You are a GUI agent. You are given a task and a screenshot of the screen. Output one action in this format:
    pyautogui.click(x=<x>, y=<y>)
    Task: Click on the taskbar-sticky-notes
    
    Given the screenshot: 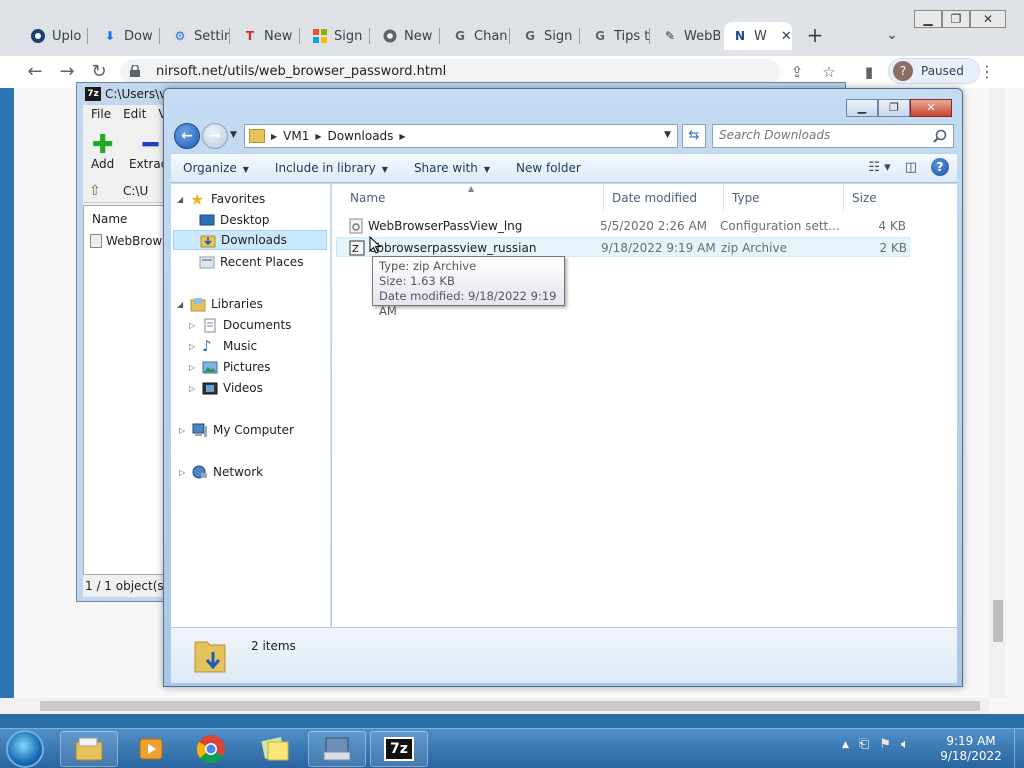 What is the action you would take?
    pyautogui.click(x=275, y=749)
    